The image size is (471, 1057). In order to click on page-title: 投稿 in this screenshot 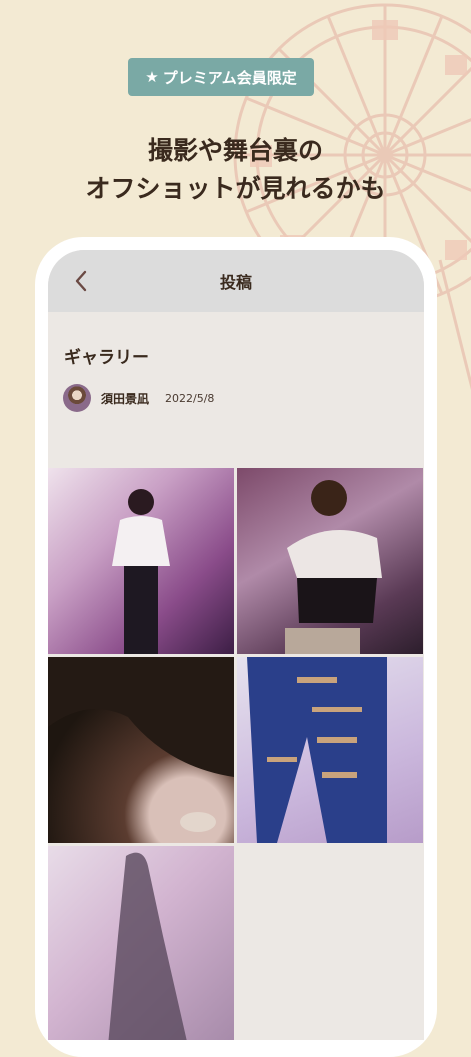, I will do `click(235, 282)`.